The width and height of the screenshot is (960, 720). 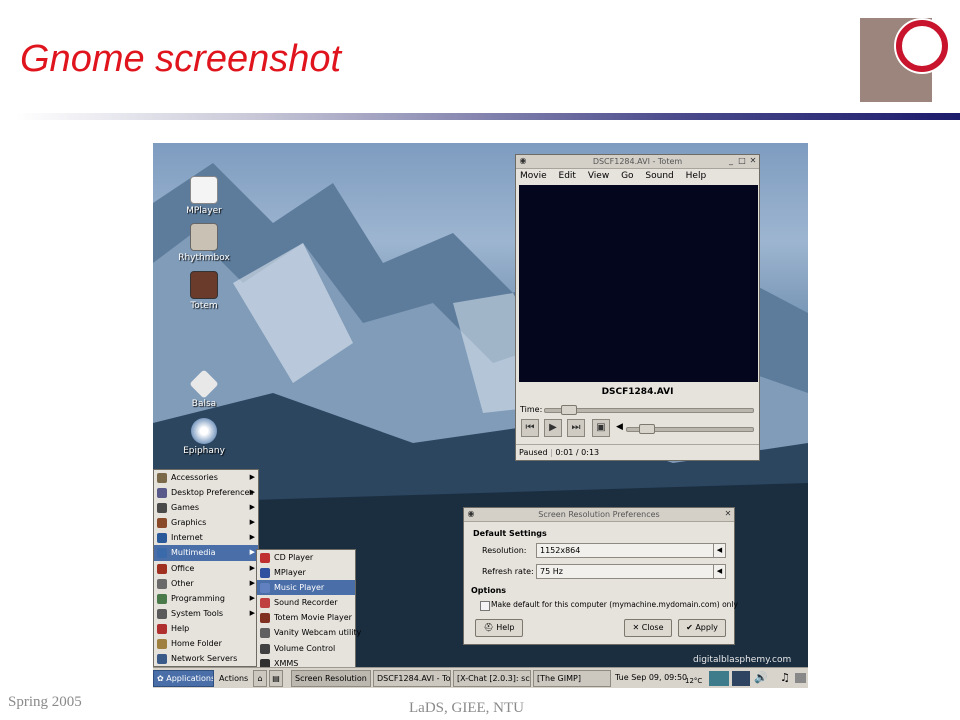 I want to click on menu-item-programming: Programming ▶, so click(x=206, y=598).